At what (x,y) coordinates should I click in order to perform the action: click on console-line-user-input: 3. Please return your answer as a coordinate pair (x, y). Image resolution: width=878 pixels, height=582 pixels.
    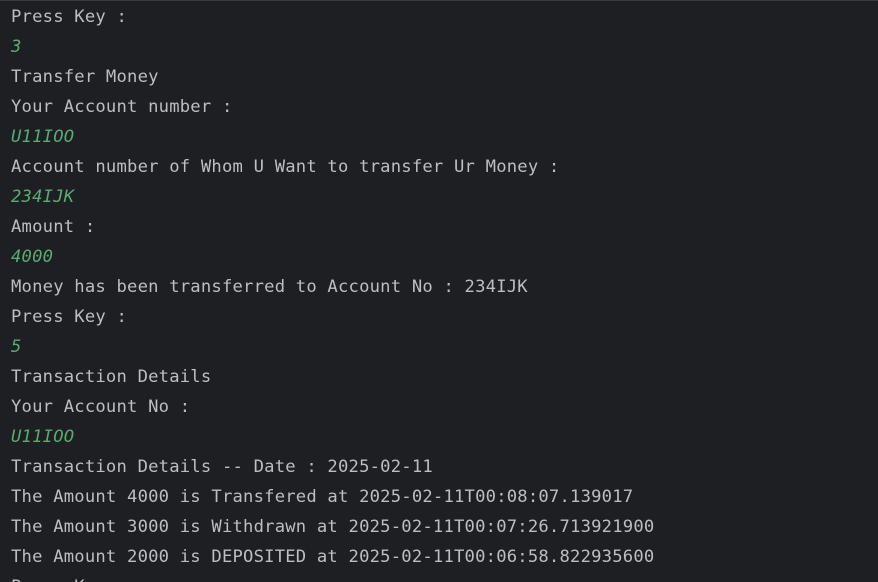
    Looking at the image, I should click on (16, 47).